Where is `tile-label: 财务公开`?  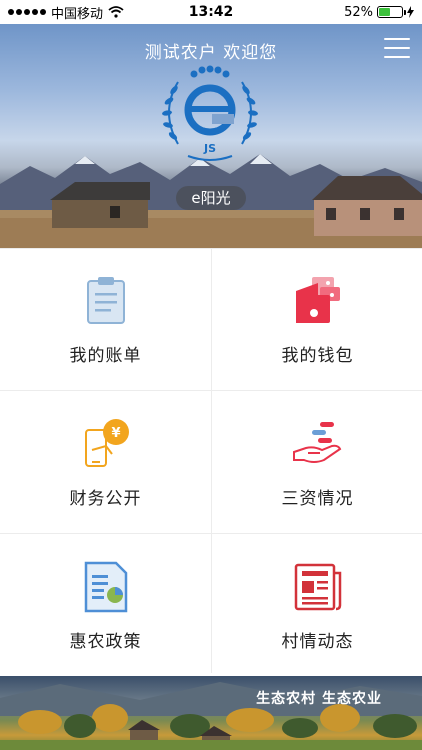
tile-label: 财务公开 is located at coordinates (105, 498).